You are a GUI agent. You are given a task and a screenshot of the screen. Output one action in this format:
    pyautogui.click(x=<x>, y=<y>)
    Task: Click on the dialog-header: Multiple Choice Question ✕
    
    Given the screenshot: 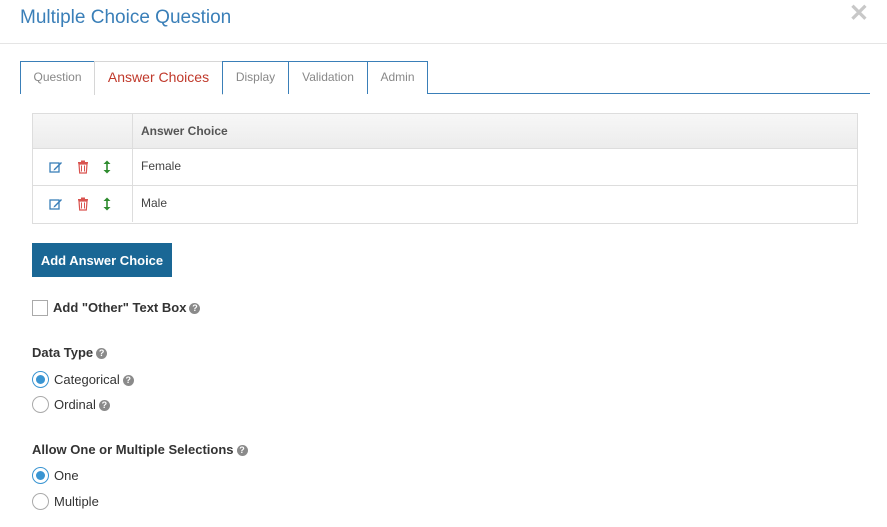 What is the action you would take?
    pyautogui.click(x=443, y=22)
    